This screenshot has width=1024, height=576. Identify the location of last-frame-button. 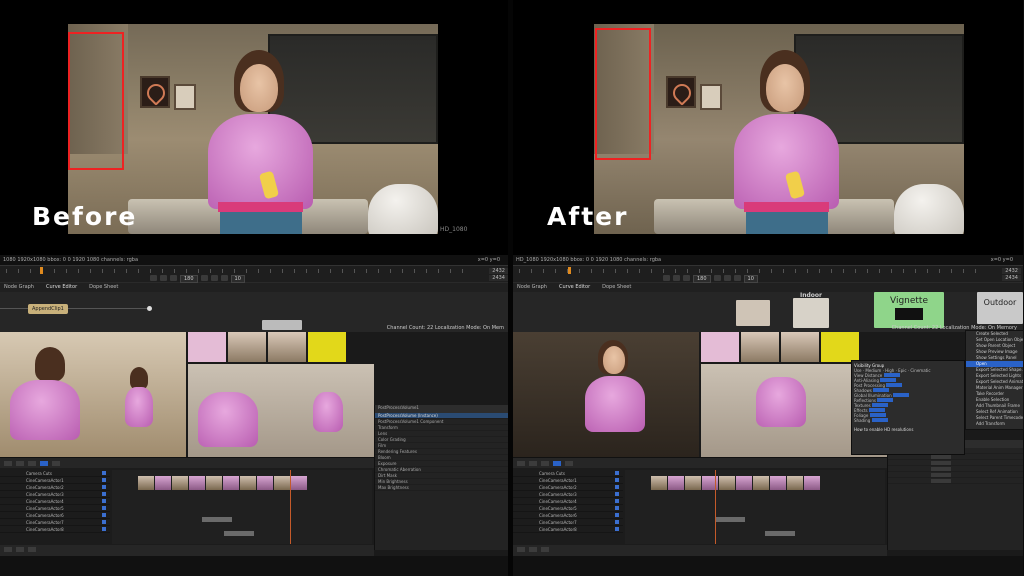
(224, 278).